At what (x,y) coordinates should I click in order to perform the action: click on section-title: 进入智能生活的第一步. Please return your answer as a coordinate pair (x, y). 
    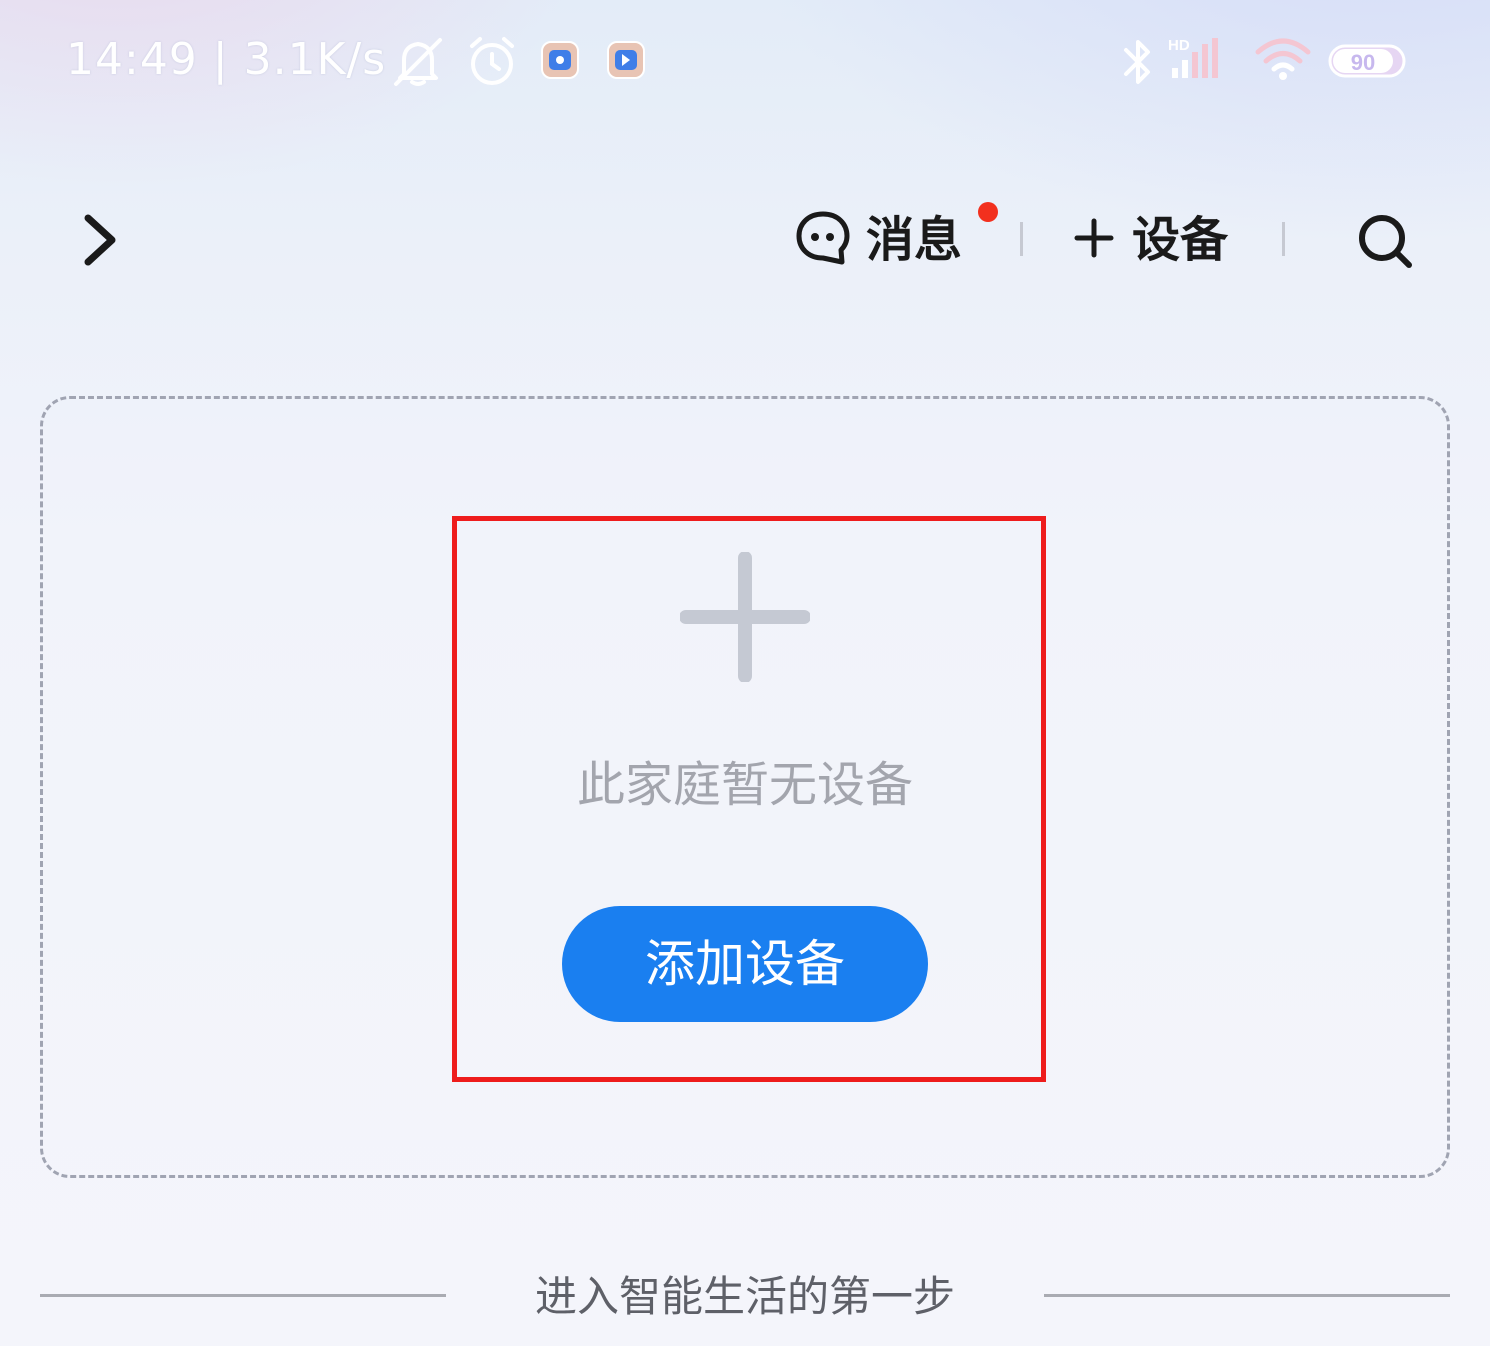
    Looking at the image, I should click on (744, 1296).